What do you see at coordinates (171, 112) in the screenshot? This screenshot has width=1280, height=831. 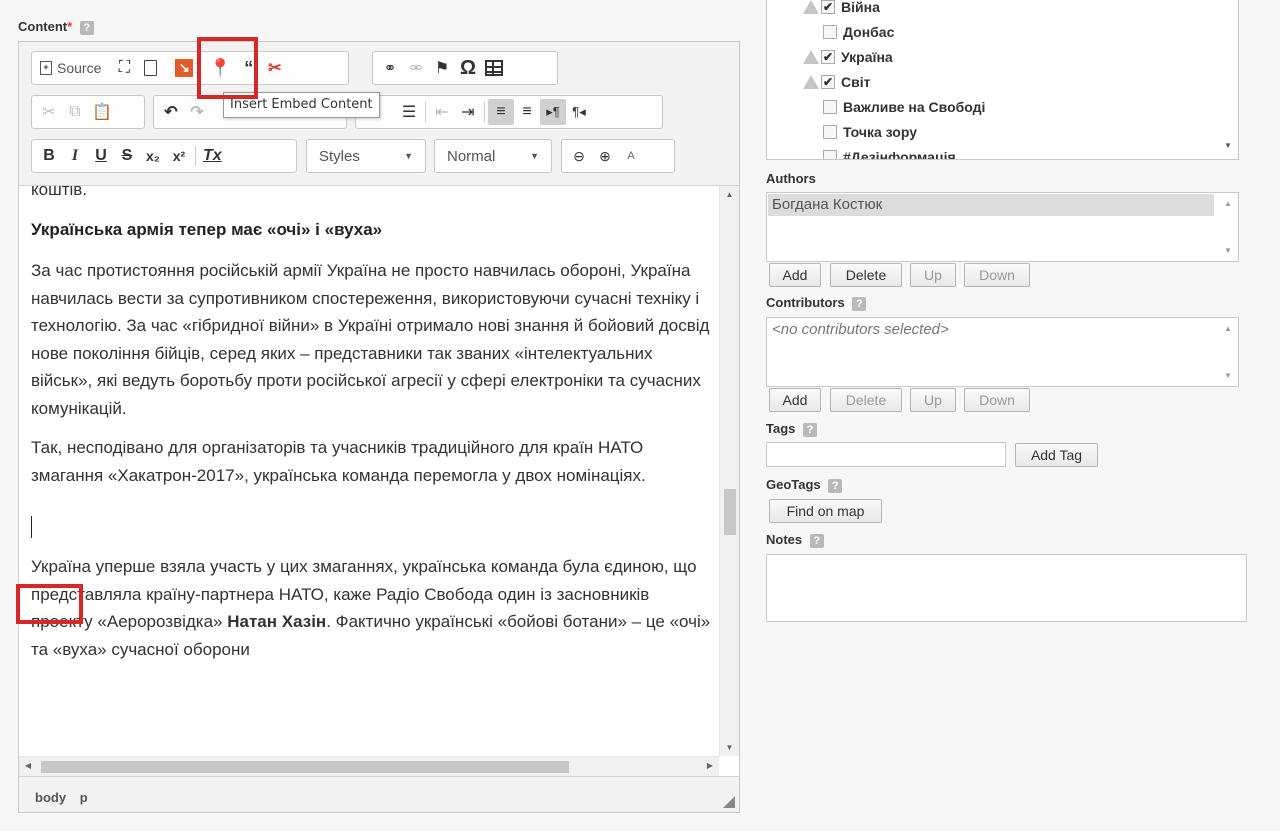 I see `undo-button: ↶` at bounding box center [171, 112].